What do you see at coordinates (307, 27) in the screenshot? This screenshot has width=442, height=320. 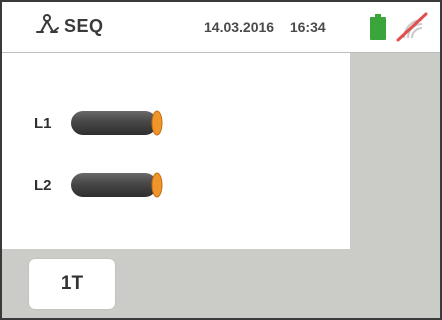 I see `time-text: 16:34` at bounding box center [307, 27].